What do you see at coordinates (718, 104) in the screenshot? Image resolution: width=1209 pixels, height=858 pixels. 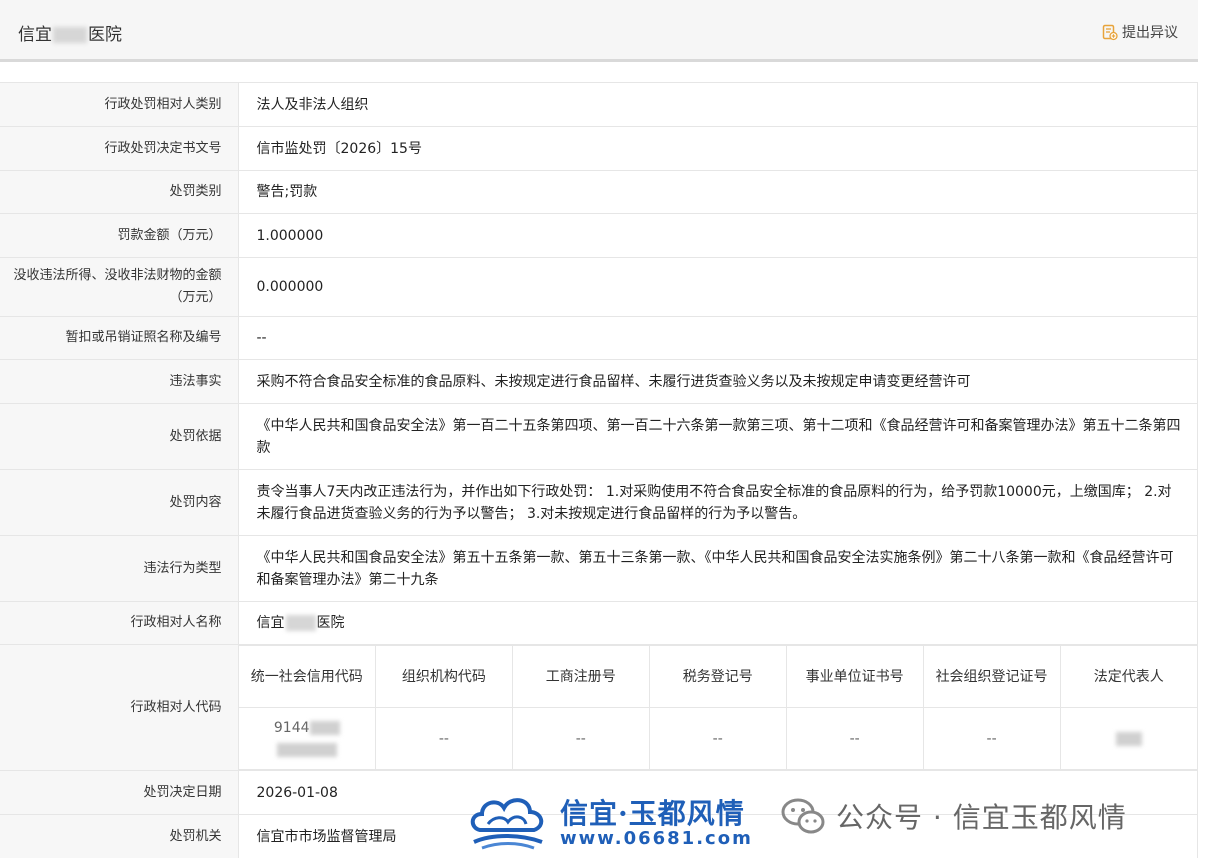 I see `row-value: 法人及非法人组织` at bounding box center [718, 104].